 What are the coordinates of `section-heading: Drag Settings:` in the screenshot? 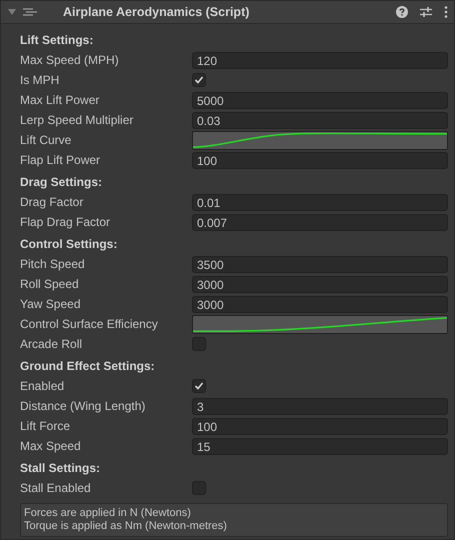 It's located at (62, 182).